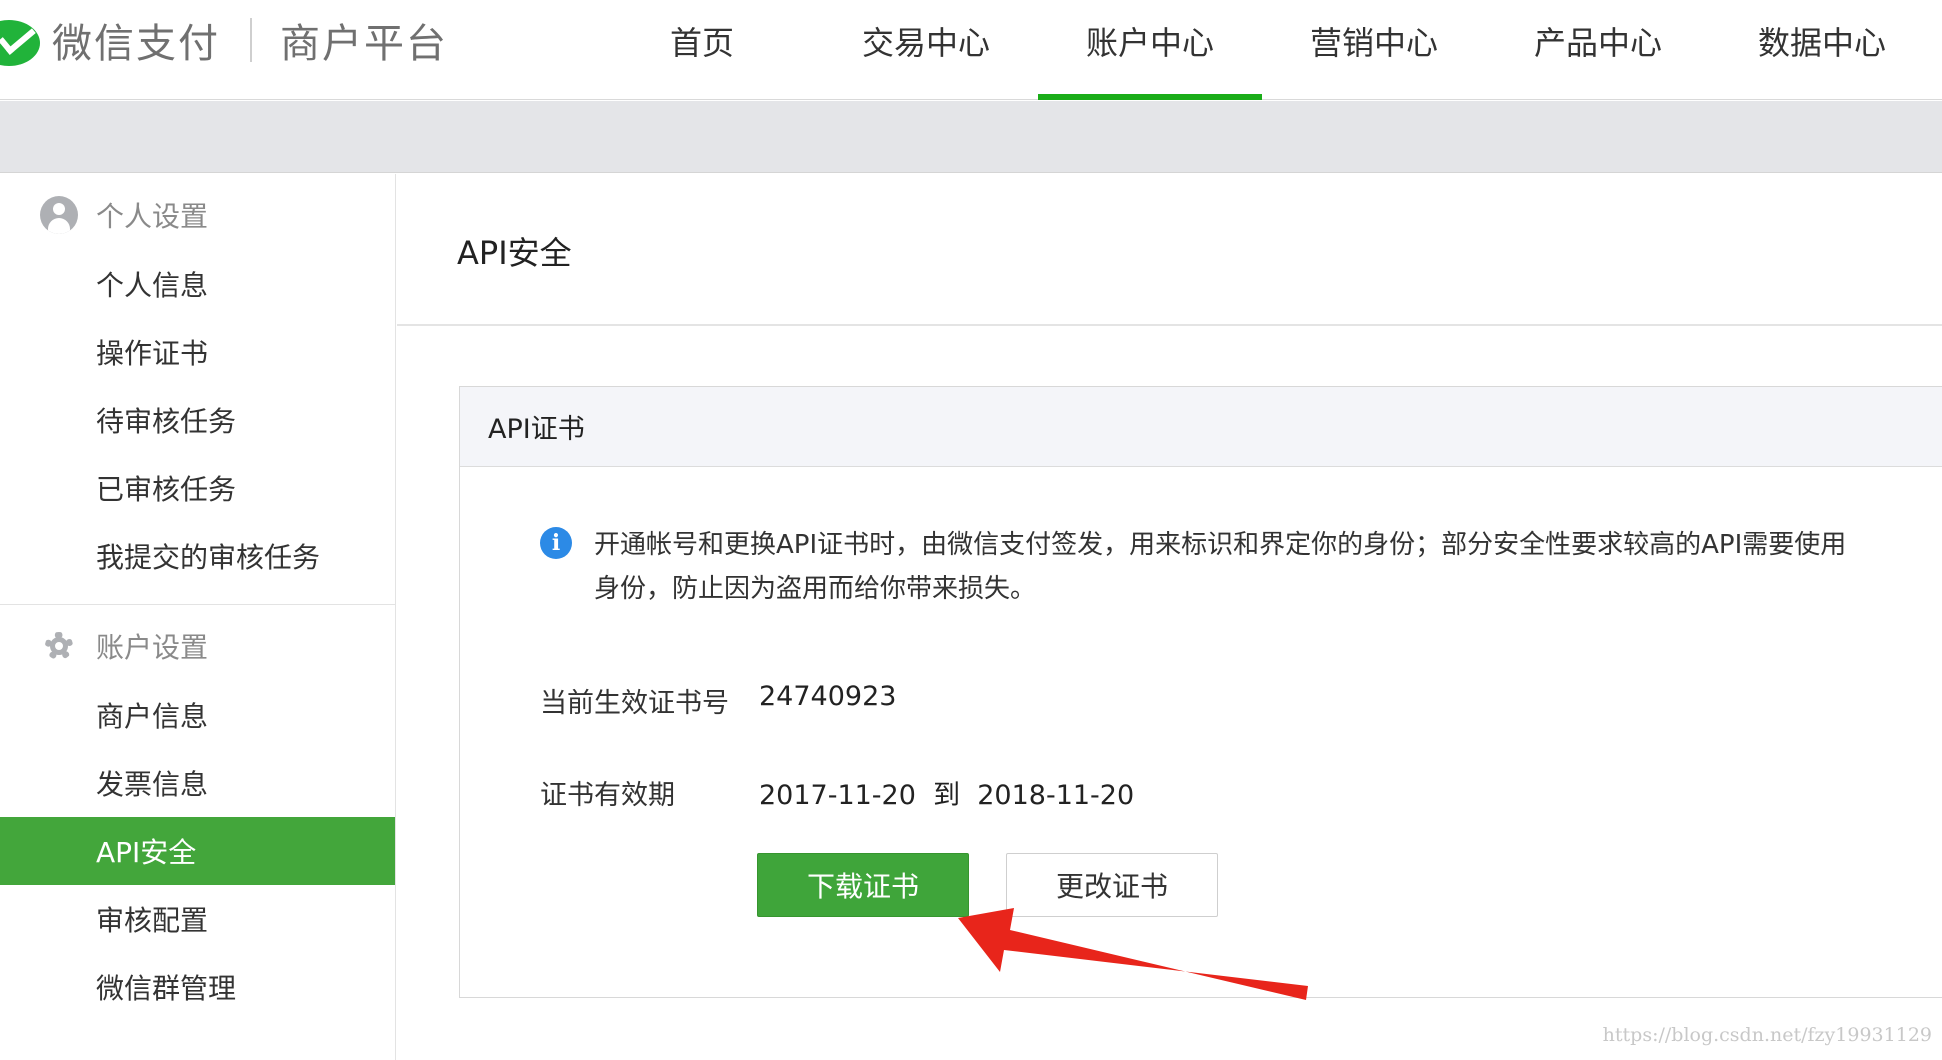 The width and height of the screenshot is (1942, 1060). I want to click on nav-account-center: 账户中心, so click(1150, 50).